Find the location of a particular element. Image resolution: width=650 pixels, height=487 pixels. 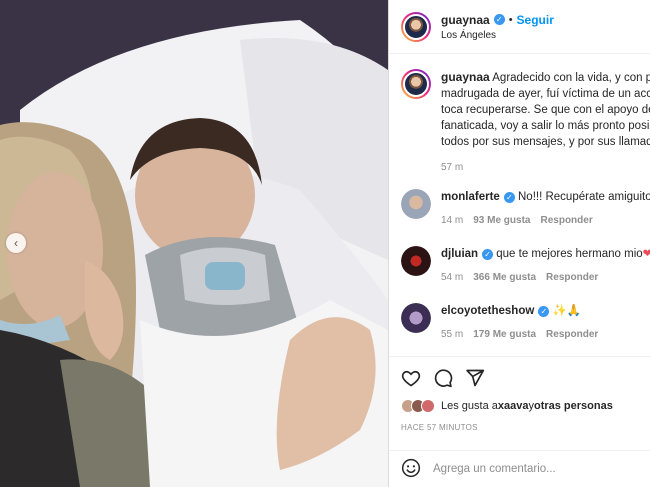

chevron-left-icon: ‹ is located at coordinates (16, 243).